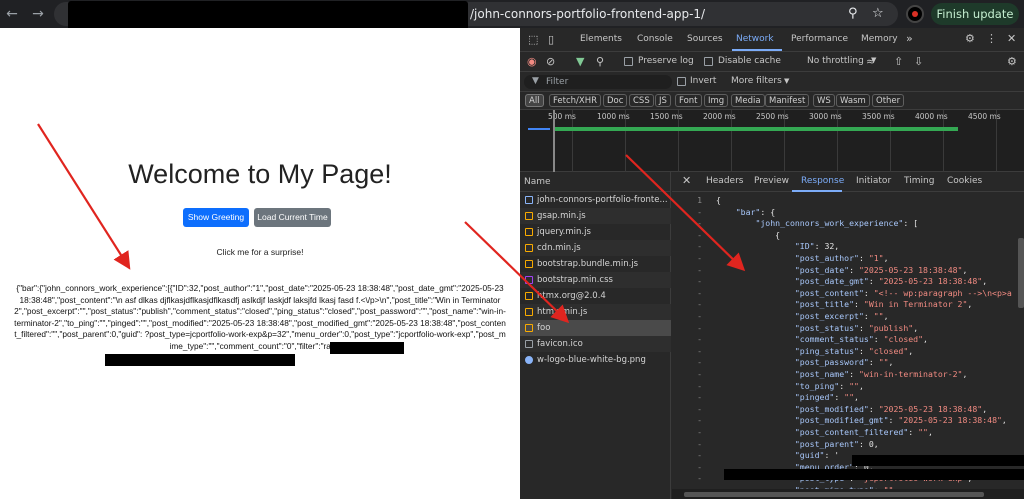  What do you see at coordinates (571, 296) in the screenshot?
I see `request-name: htmx.org@2.0.4` at bounding box center [571, 296].